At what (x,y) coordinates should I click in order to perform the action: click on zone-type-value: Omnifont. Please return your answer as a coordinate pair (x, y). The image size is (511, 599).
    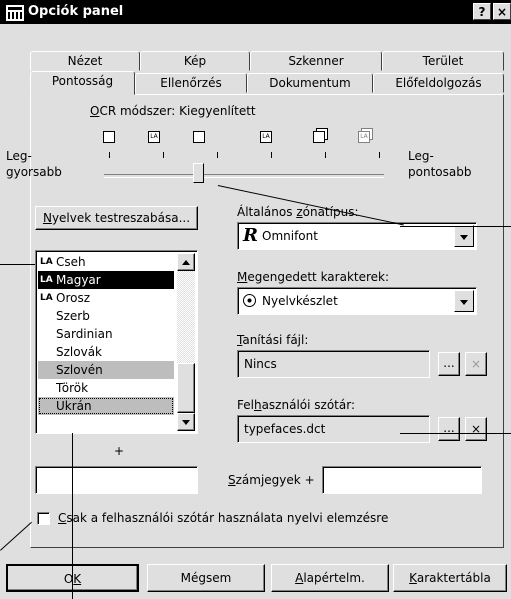
    Looking at the image, I should click on (290, 236).